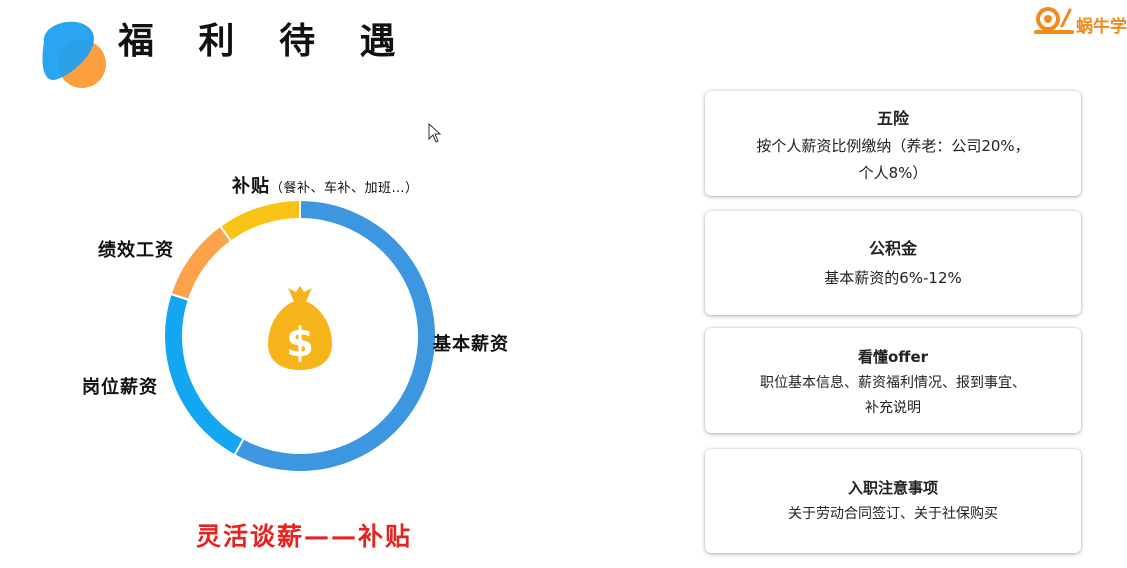 The width and height of the screenshot is (1127, 568). Describe the element at coordinates (893, 173) in the screenshot. I see `card-body-line: 个人8%）` at that location.